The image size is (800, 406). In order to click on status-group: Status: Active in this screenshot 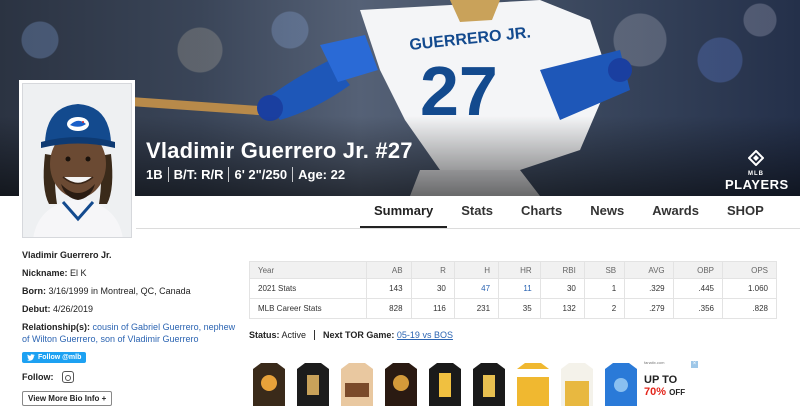, I will do `click(277, 335)`.